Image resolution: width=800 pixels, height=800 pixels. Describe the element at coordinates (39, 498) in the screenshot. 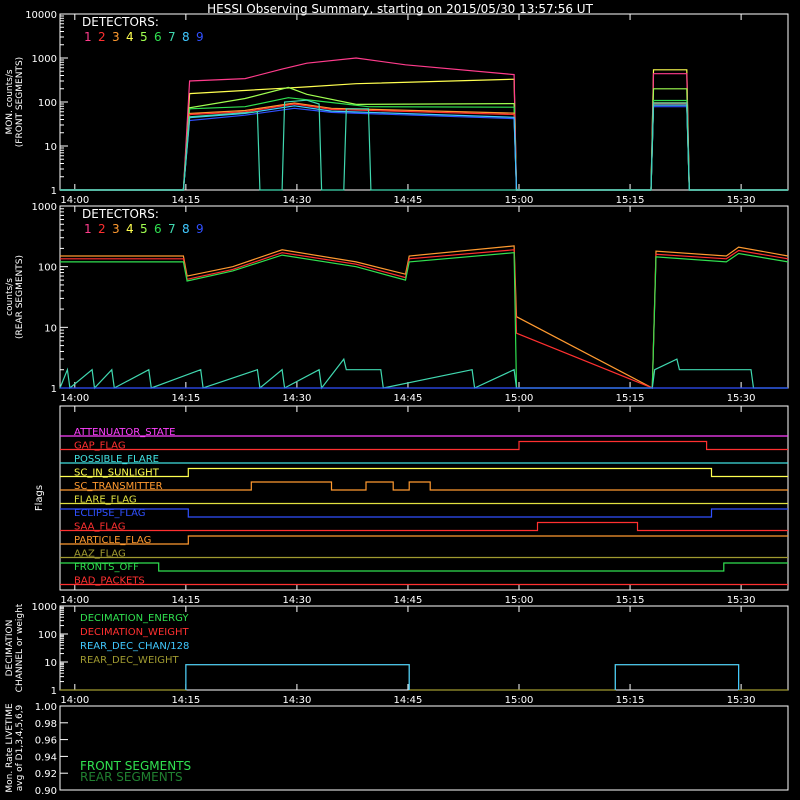

I see `flags-y-label: Flags` at that location.